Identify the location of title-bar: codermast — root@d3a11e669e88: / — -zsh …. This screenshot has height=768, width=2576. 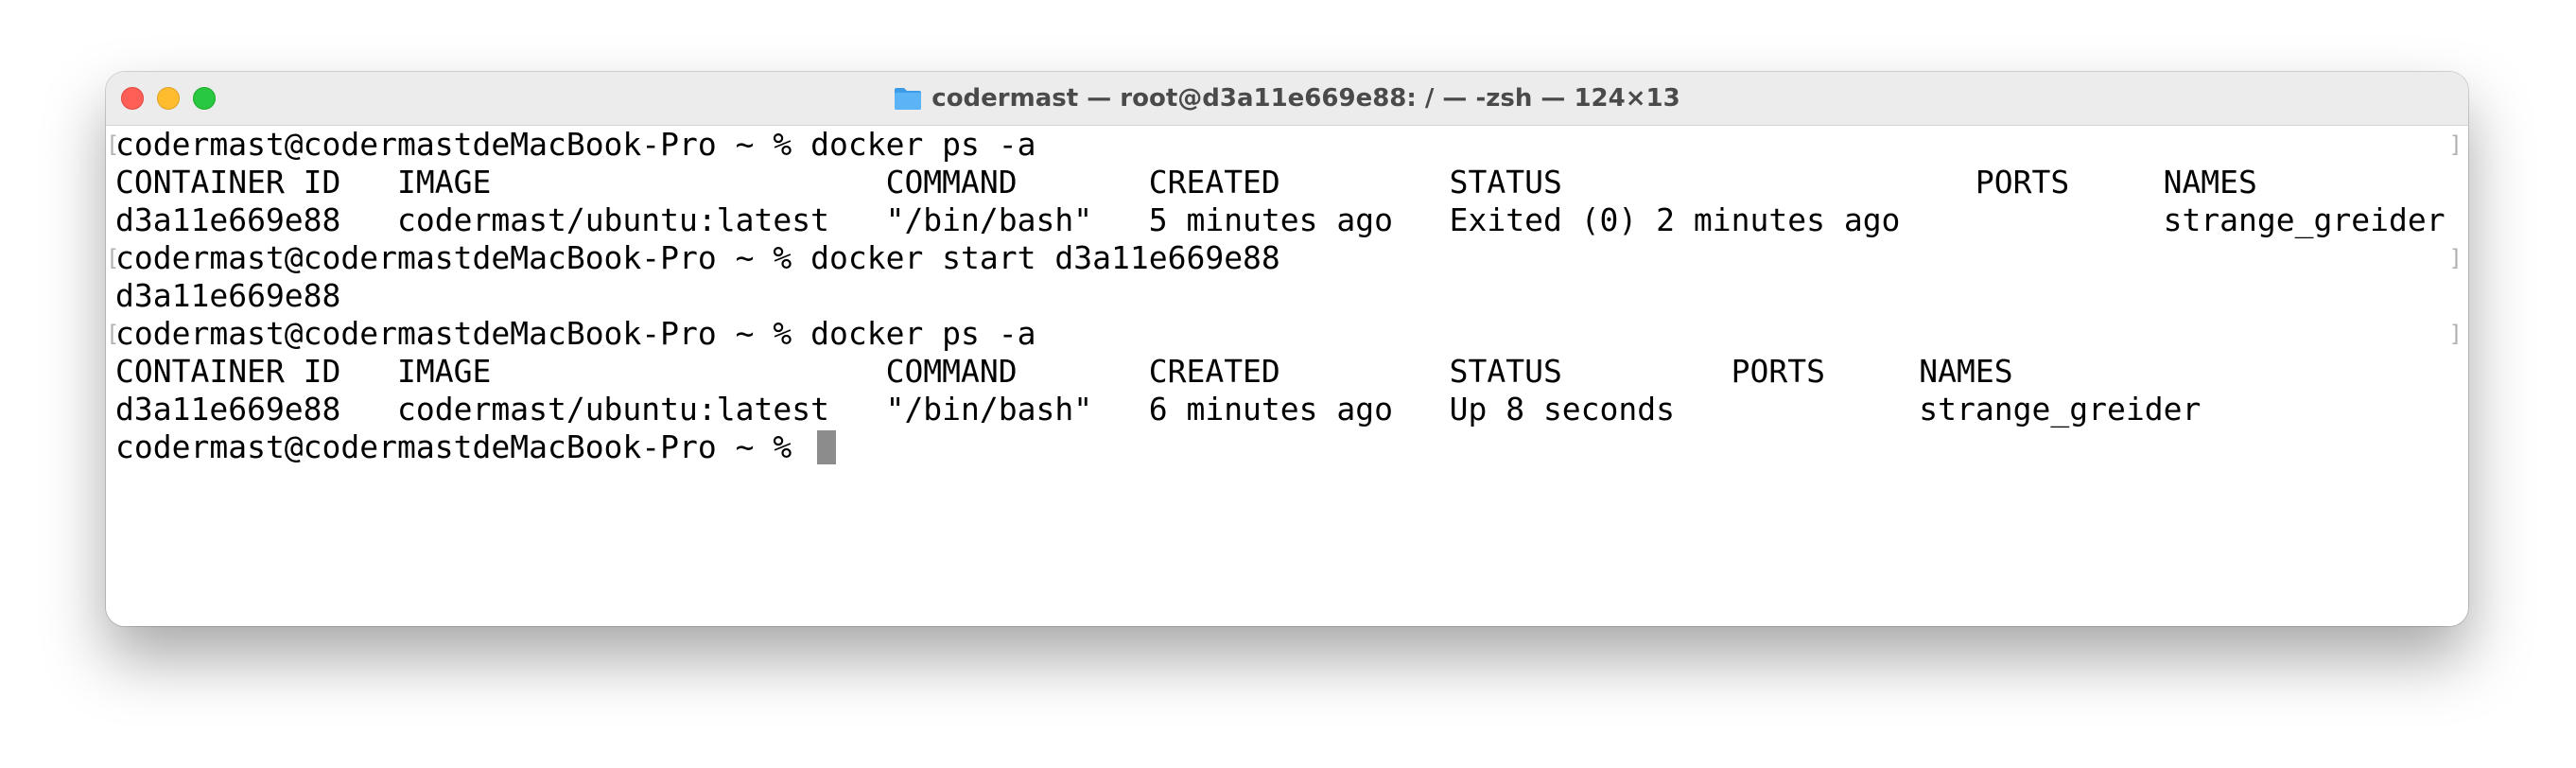
(1287, 99).